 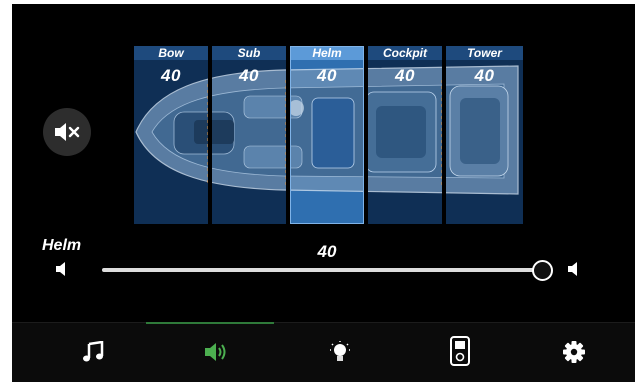 What do you see at coordinates (572, 269) in the screenshot?
I see `volume-high-icon` at bounding box center [572, 269].